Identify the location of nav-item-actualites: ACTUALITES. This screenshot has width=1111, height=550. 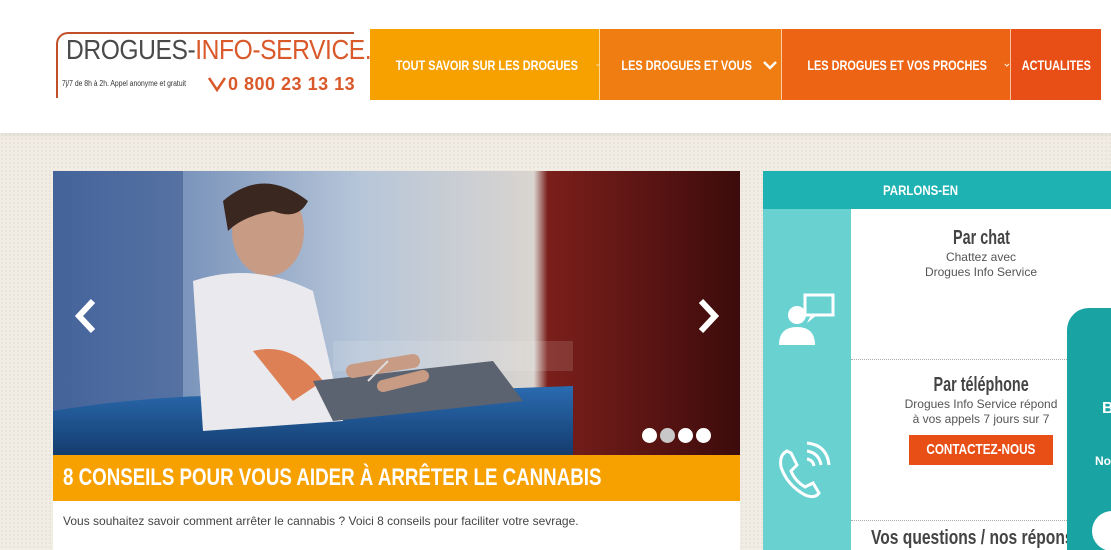
(1056, 64).